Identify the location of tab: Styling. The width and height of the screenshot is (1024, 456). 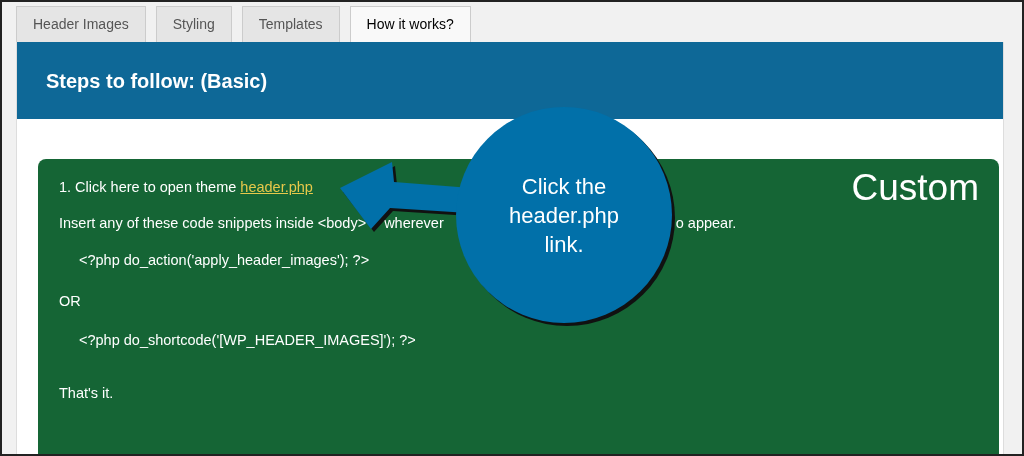
(193, 24).